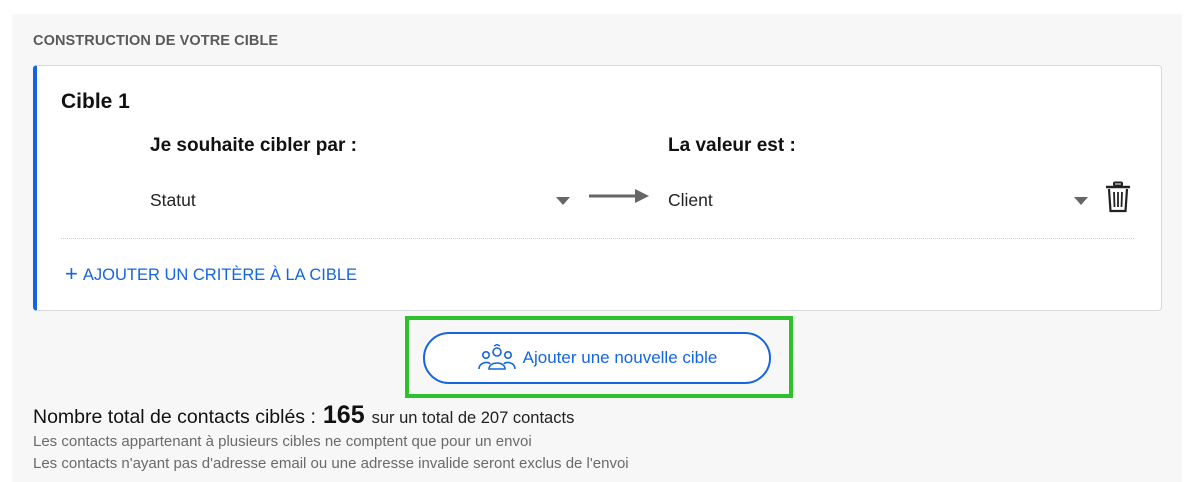 Image resolution: width=1192 pixels, height=482 pixels. Describe the element at coordinates (360, 200) in the screenshot. I see `criterion-select: Statut` at that location.